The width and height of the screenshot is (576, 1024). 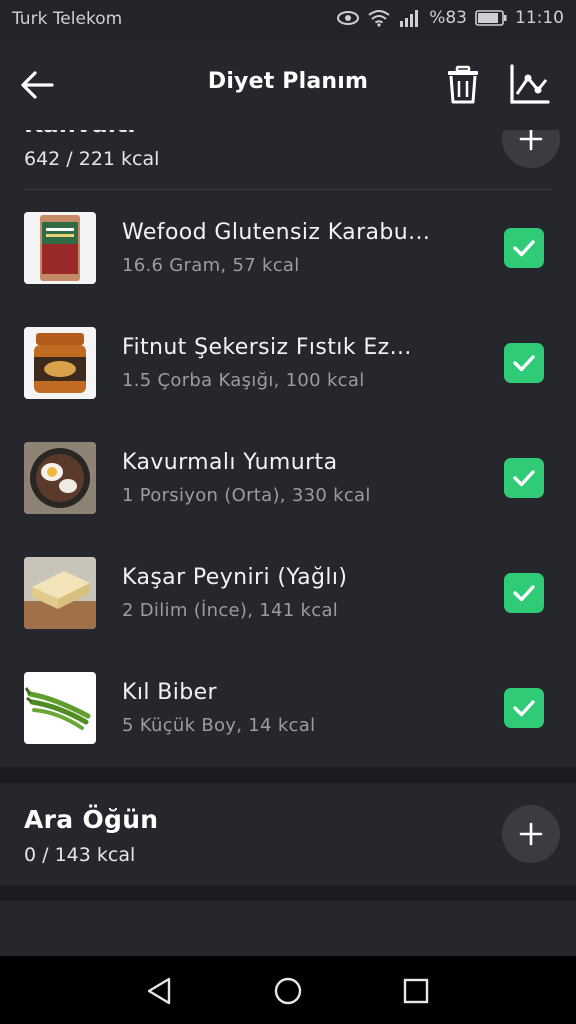 What do you see at coordinates (80, 855) in the screenshot?
I see `meal-kcal: 0 / 143 kcal` at bounding box center [80, 855].